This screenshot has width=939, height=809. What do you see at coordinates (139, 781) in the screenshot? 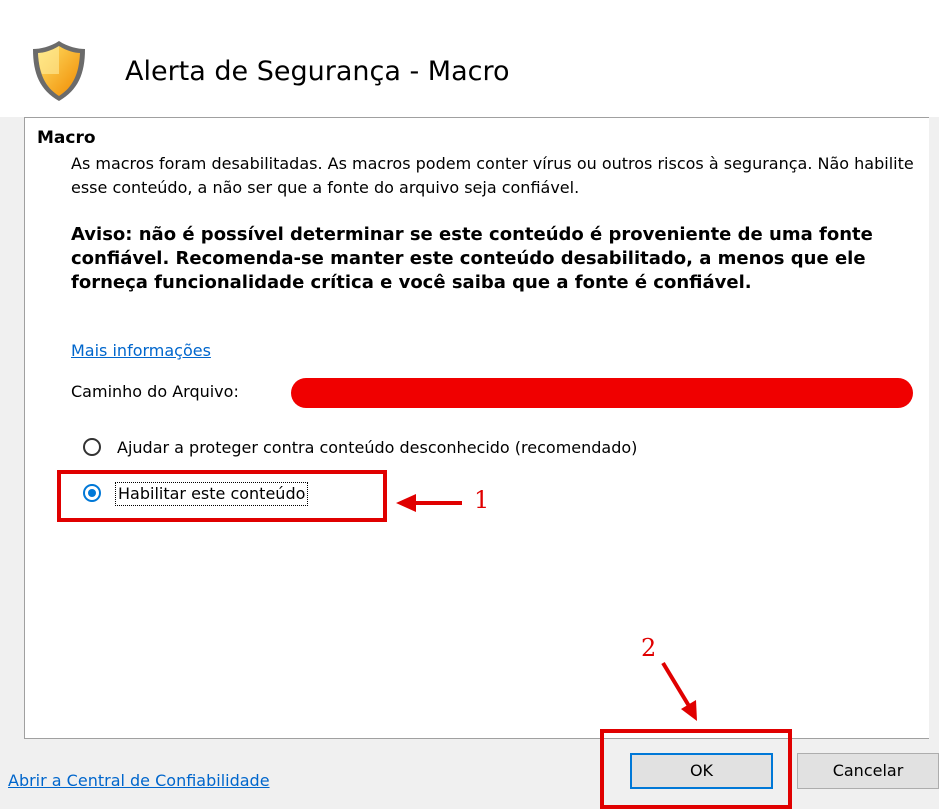
I see `trust-center-link: Abrir a Central de Confiabilidade` at bounding box center [139, 781].